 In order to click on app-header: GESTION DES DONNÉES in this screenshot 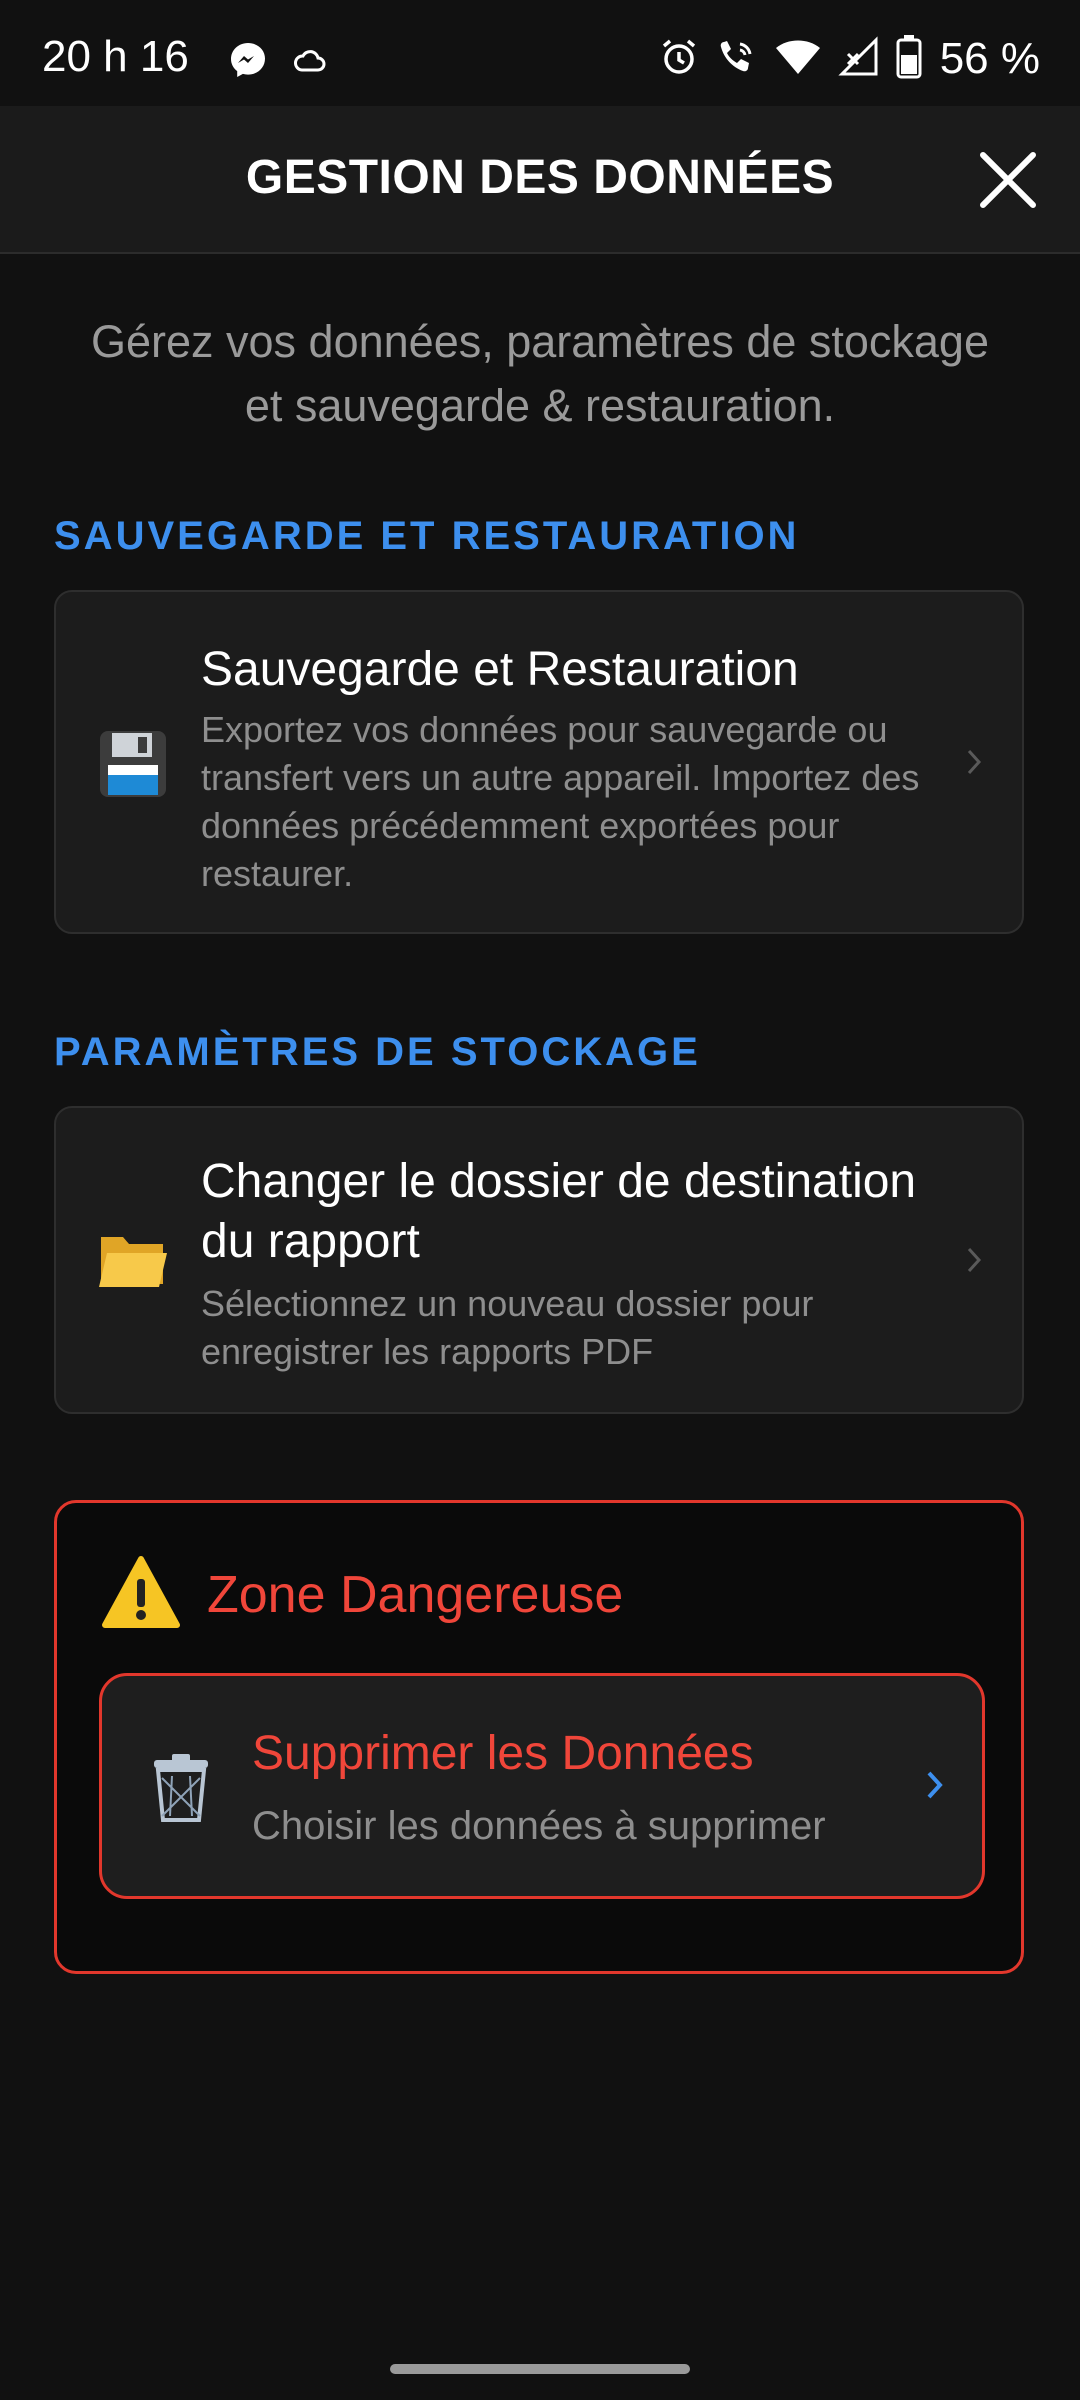, I will do `click(540, 180)`.